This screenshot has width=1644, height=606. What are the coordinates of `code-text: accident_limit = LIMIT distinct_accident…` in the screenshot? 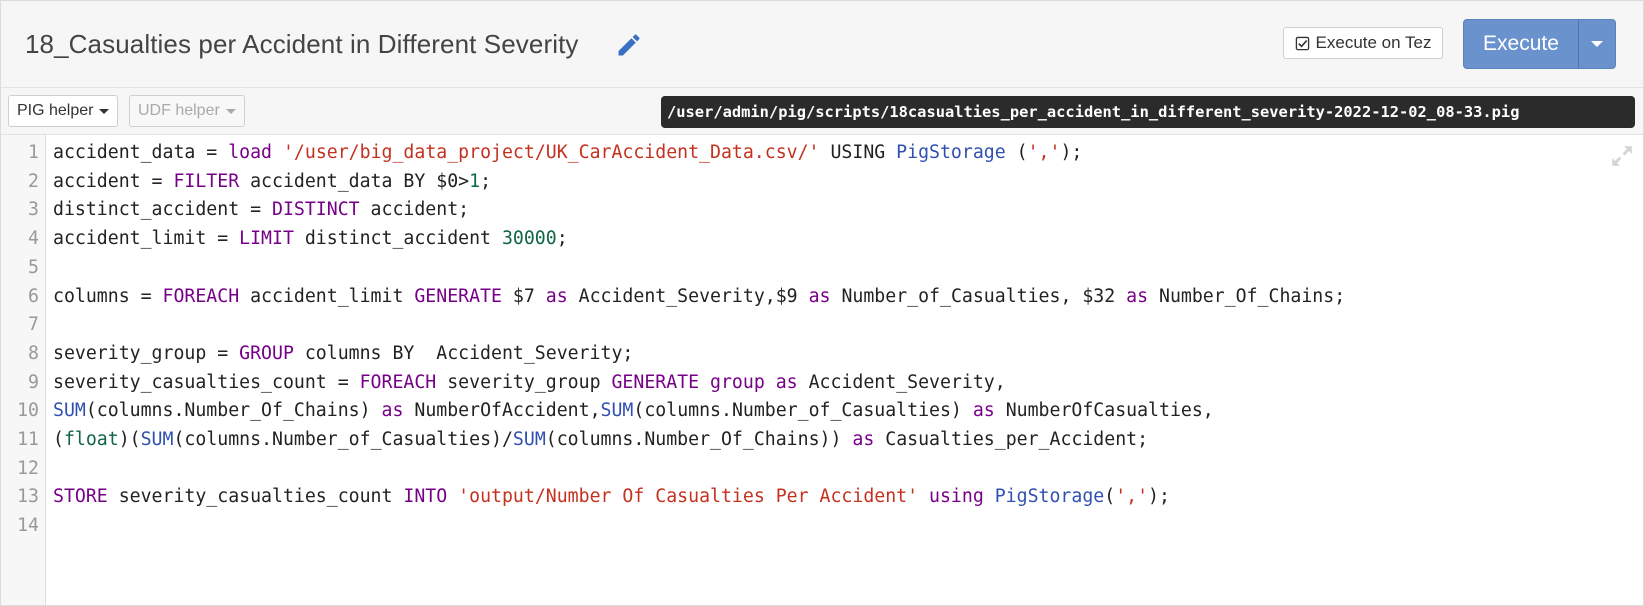 It's located at (310, 239).